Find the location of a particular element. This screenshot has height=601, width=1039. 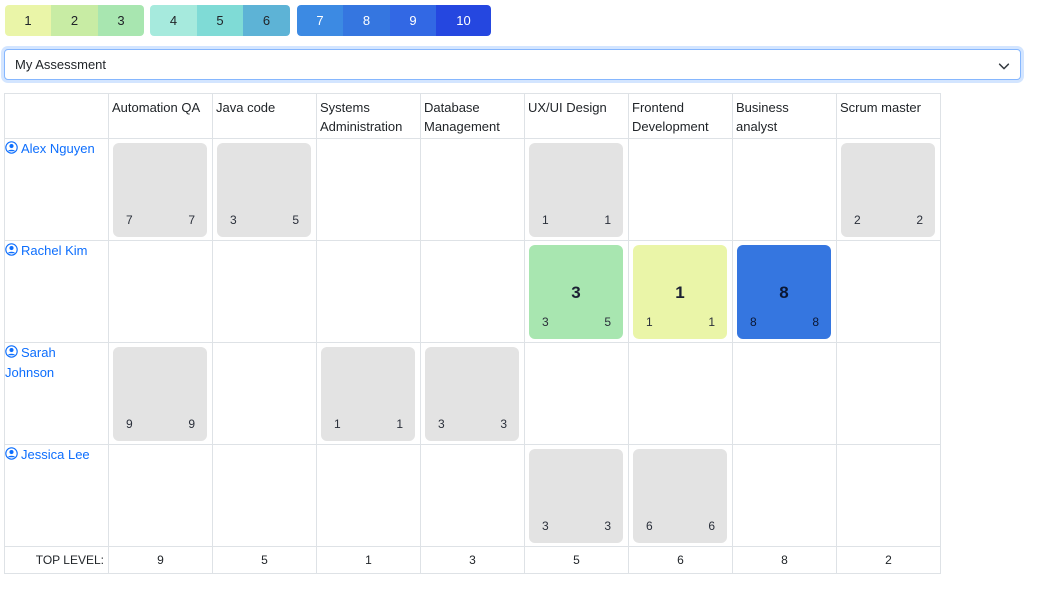

current-level: 1 is located at coordinates (680, 292).